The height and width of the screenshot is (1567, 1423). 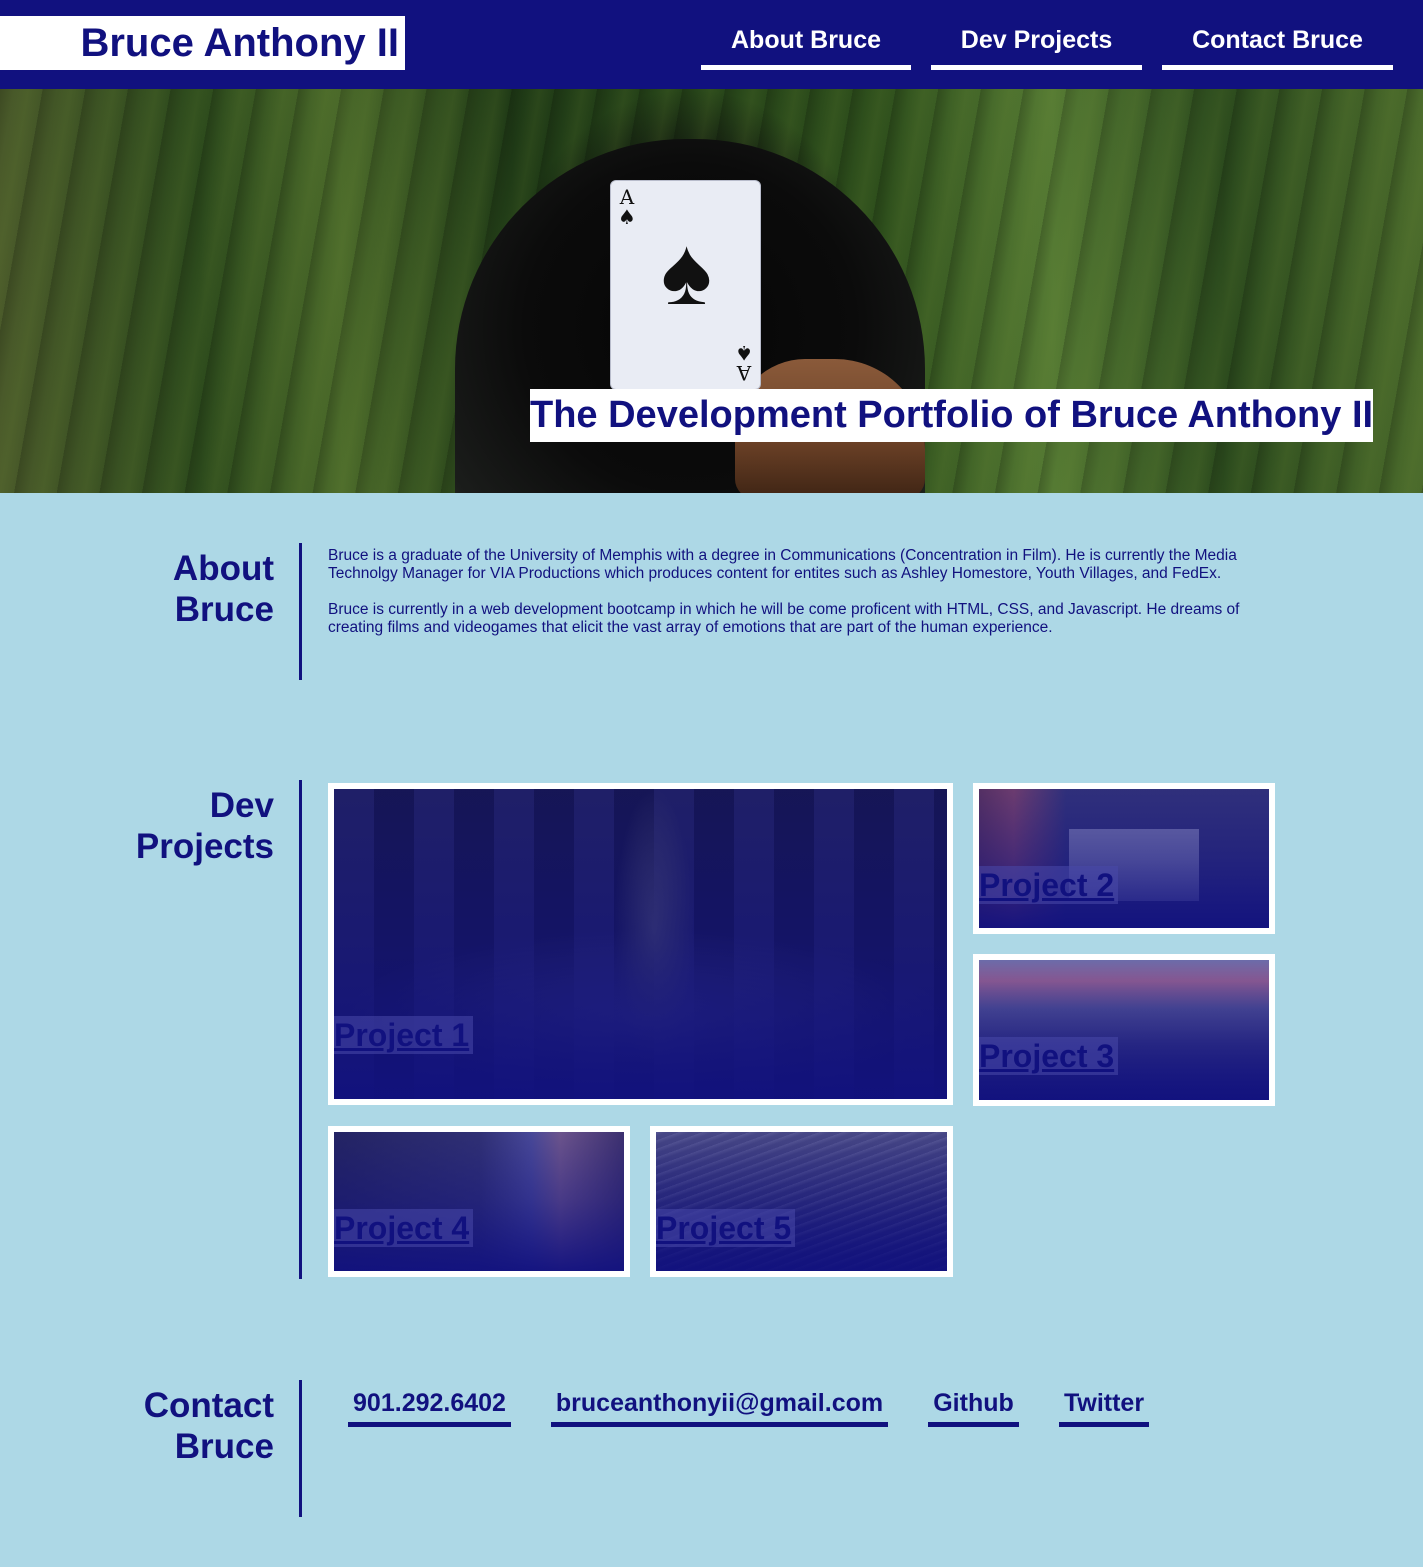 I want to click on project-card-3: Project 3, so click(x=1124, y=1030).